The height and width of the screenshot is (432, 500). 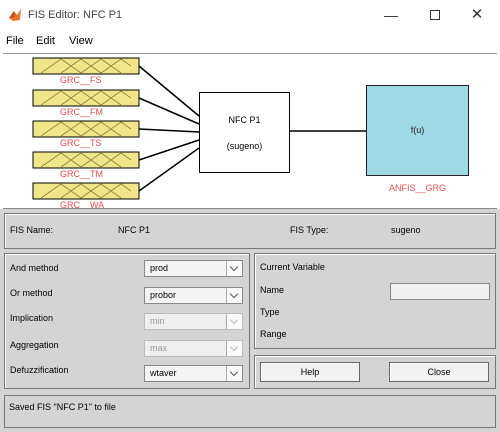 I want to click on implication-value: min, so click(x=157, y=321).